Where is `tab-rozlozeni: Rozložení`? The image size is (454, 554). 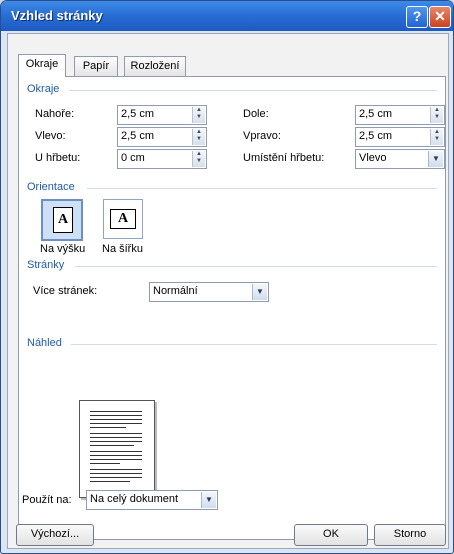
tab-rozlozeni: Rozložení is located at coordinates (155, 66).